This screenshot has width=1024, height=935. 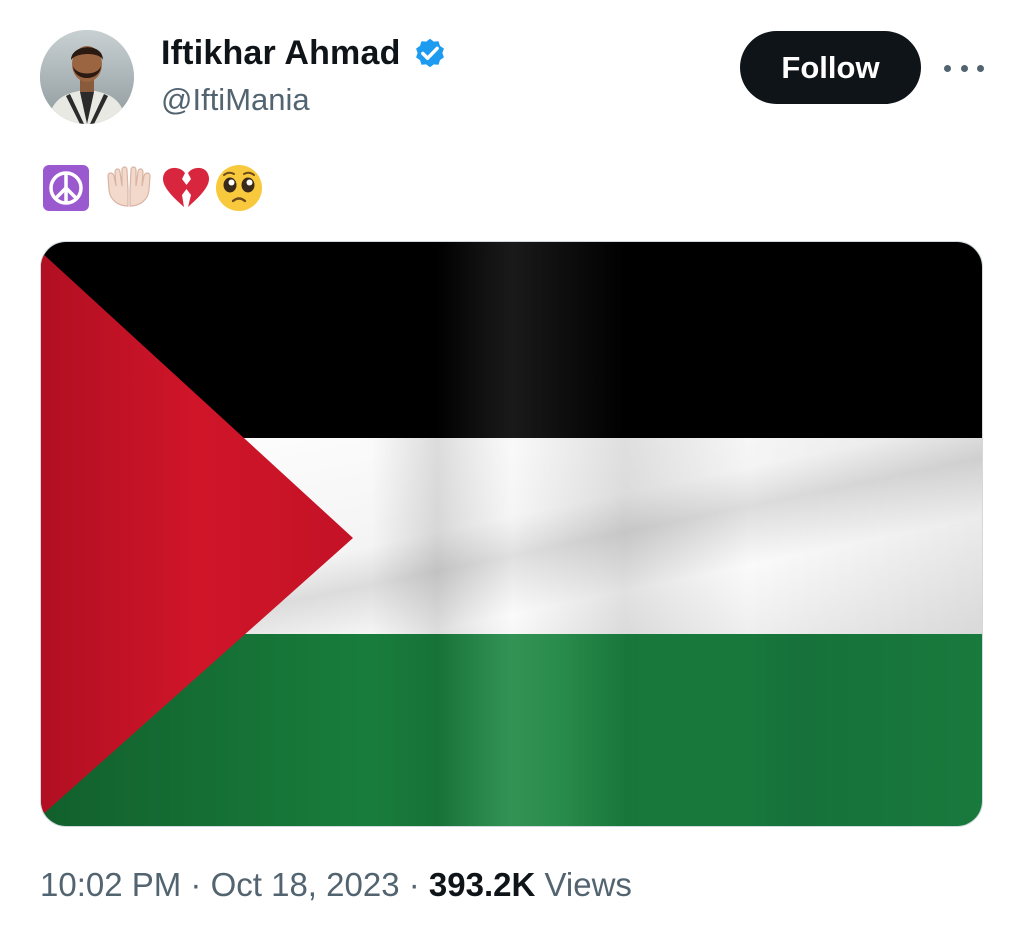 I want to click on palms-up-together-icon, so click(x=129, y=188).